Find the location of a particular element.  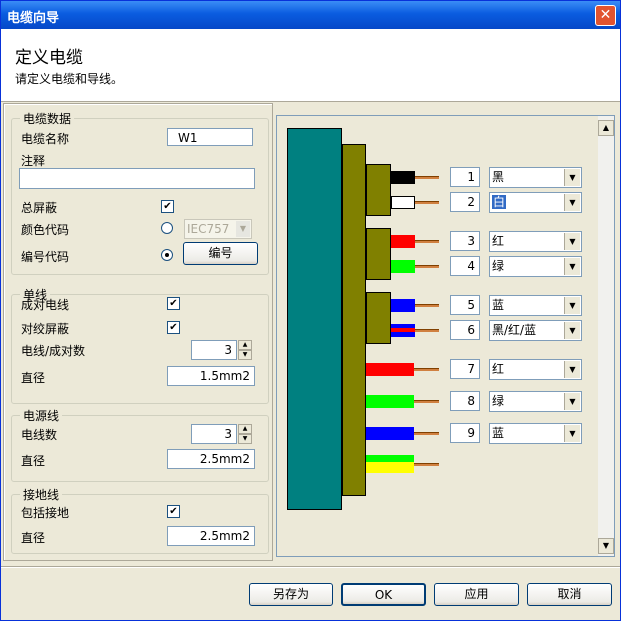

ground-wire-legend: 接地线 is located at coordinates (41, 495).